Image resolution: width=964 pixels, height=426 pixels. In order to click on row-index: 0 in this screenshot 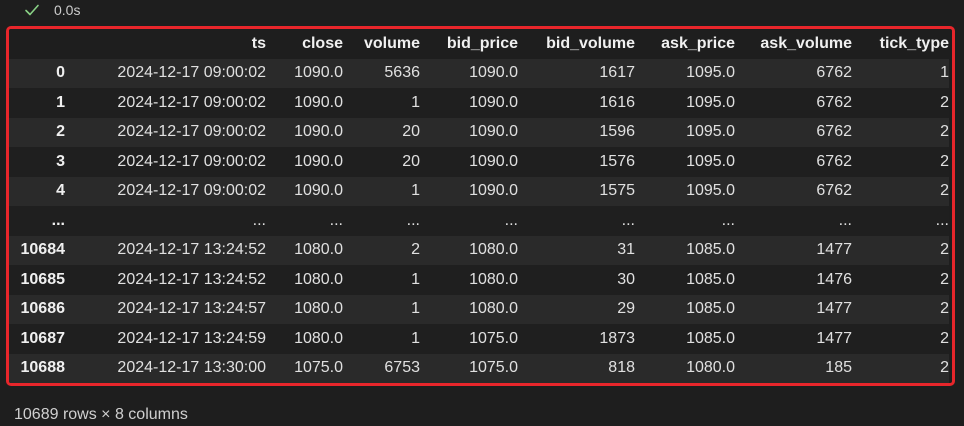, I will do `click(60, 73)`.